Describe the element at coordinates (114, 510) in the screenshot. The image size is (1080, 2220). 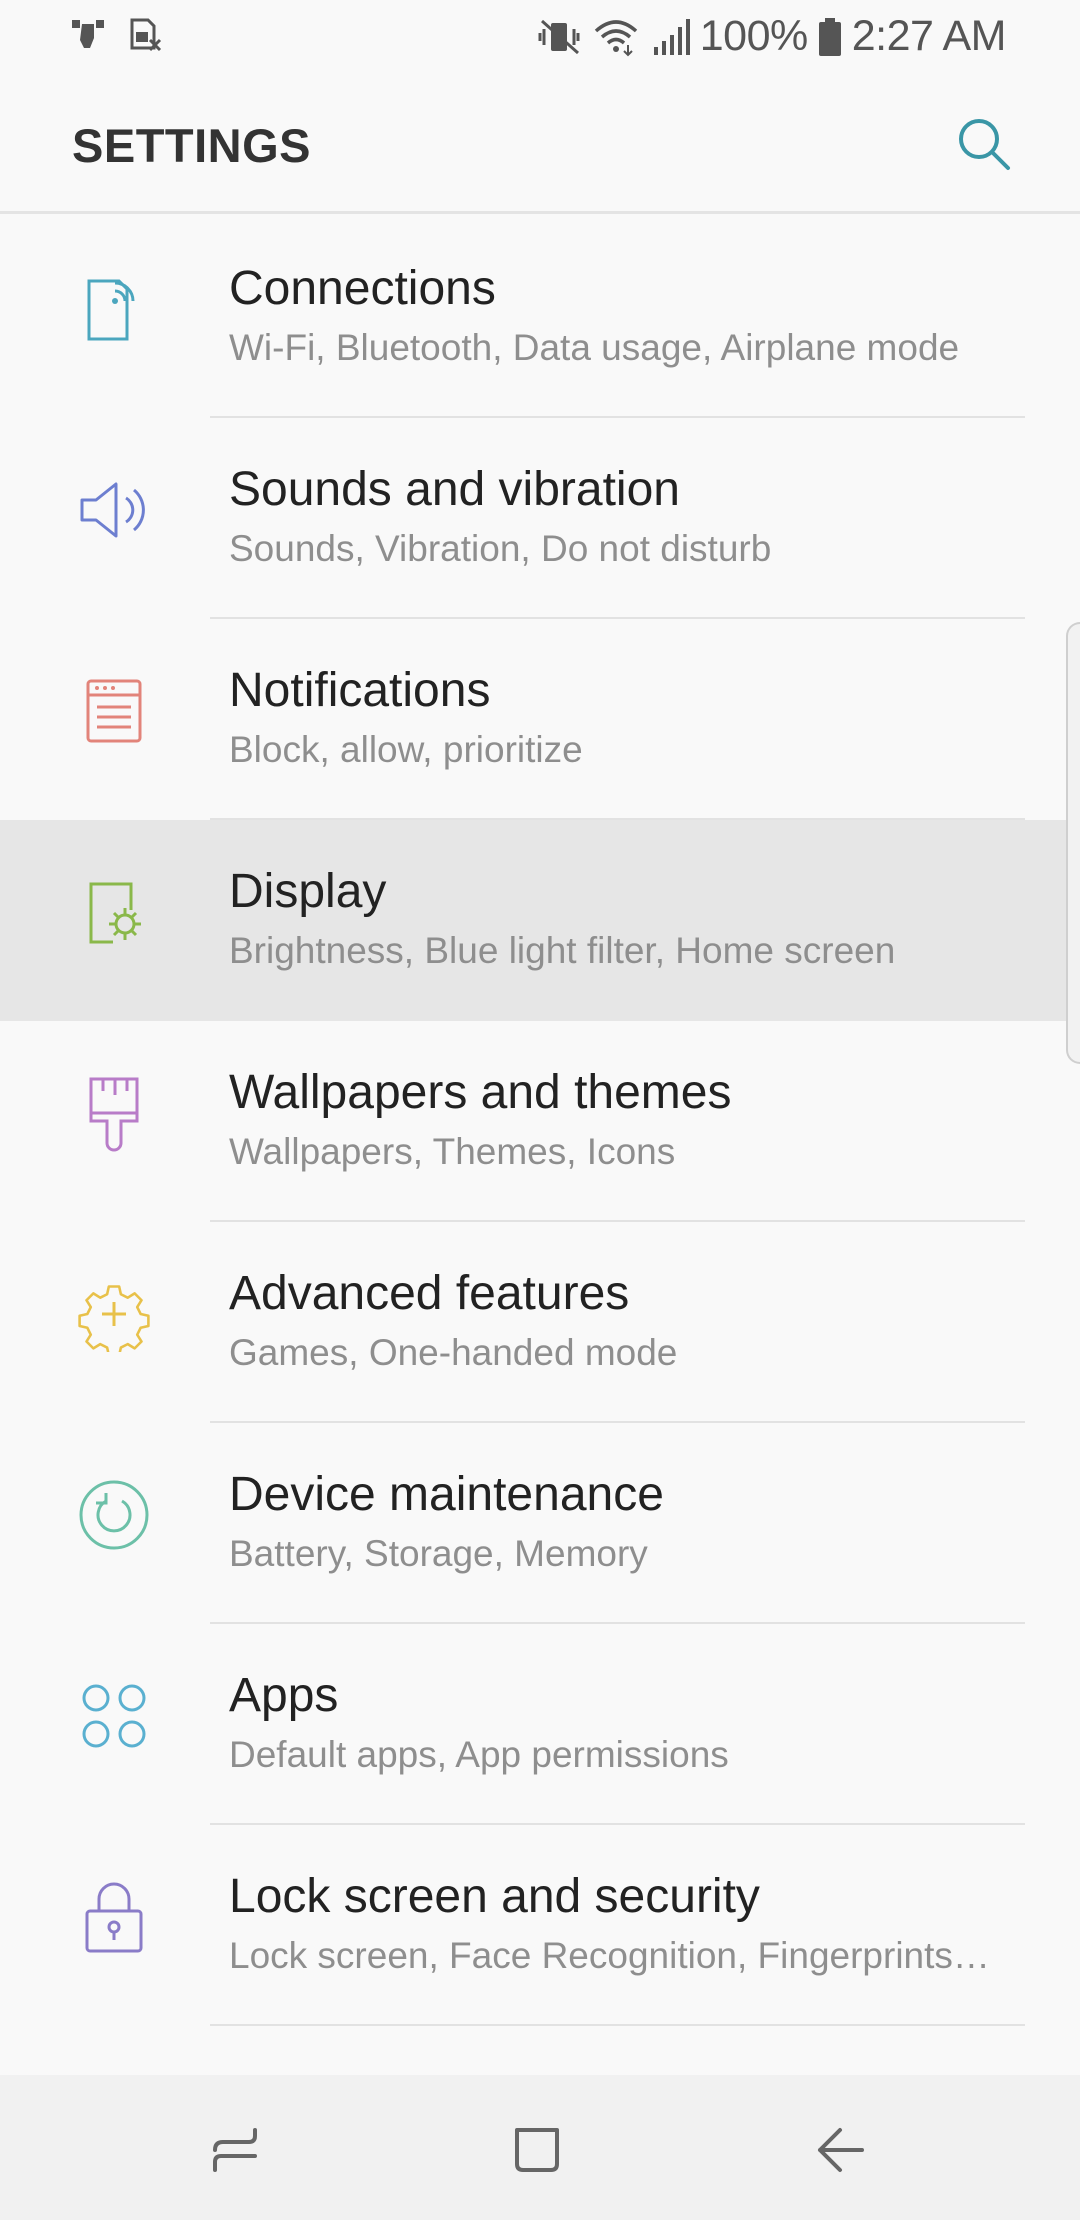
I see `speaker-icon` at that location.